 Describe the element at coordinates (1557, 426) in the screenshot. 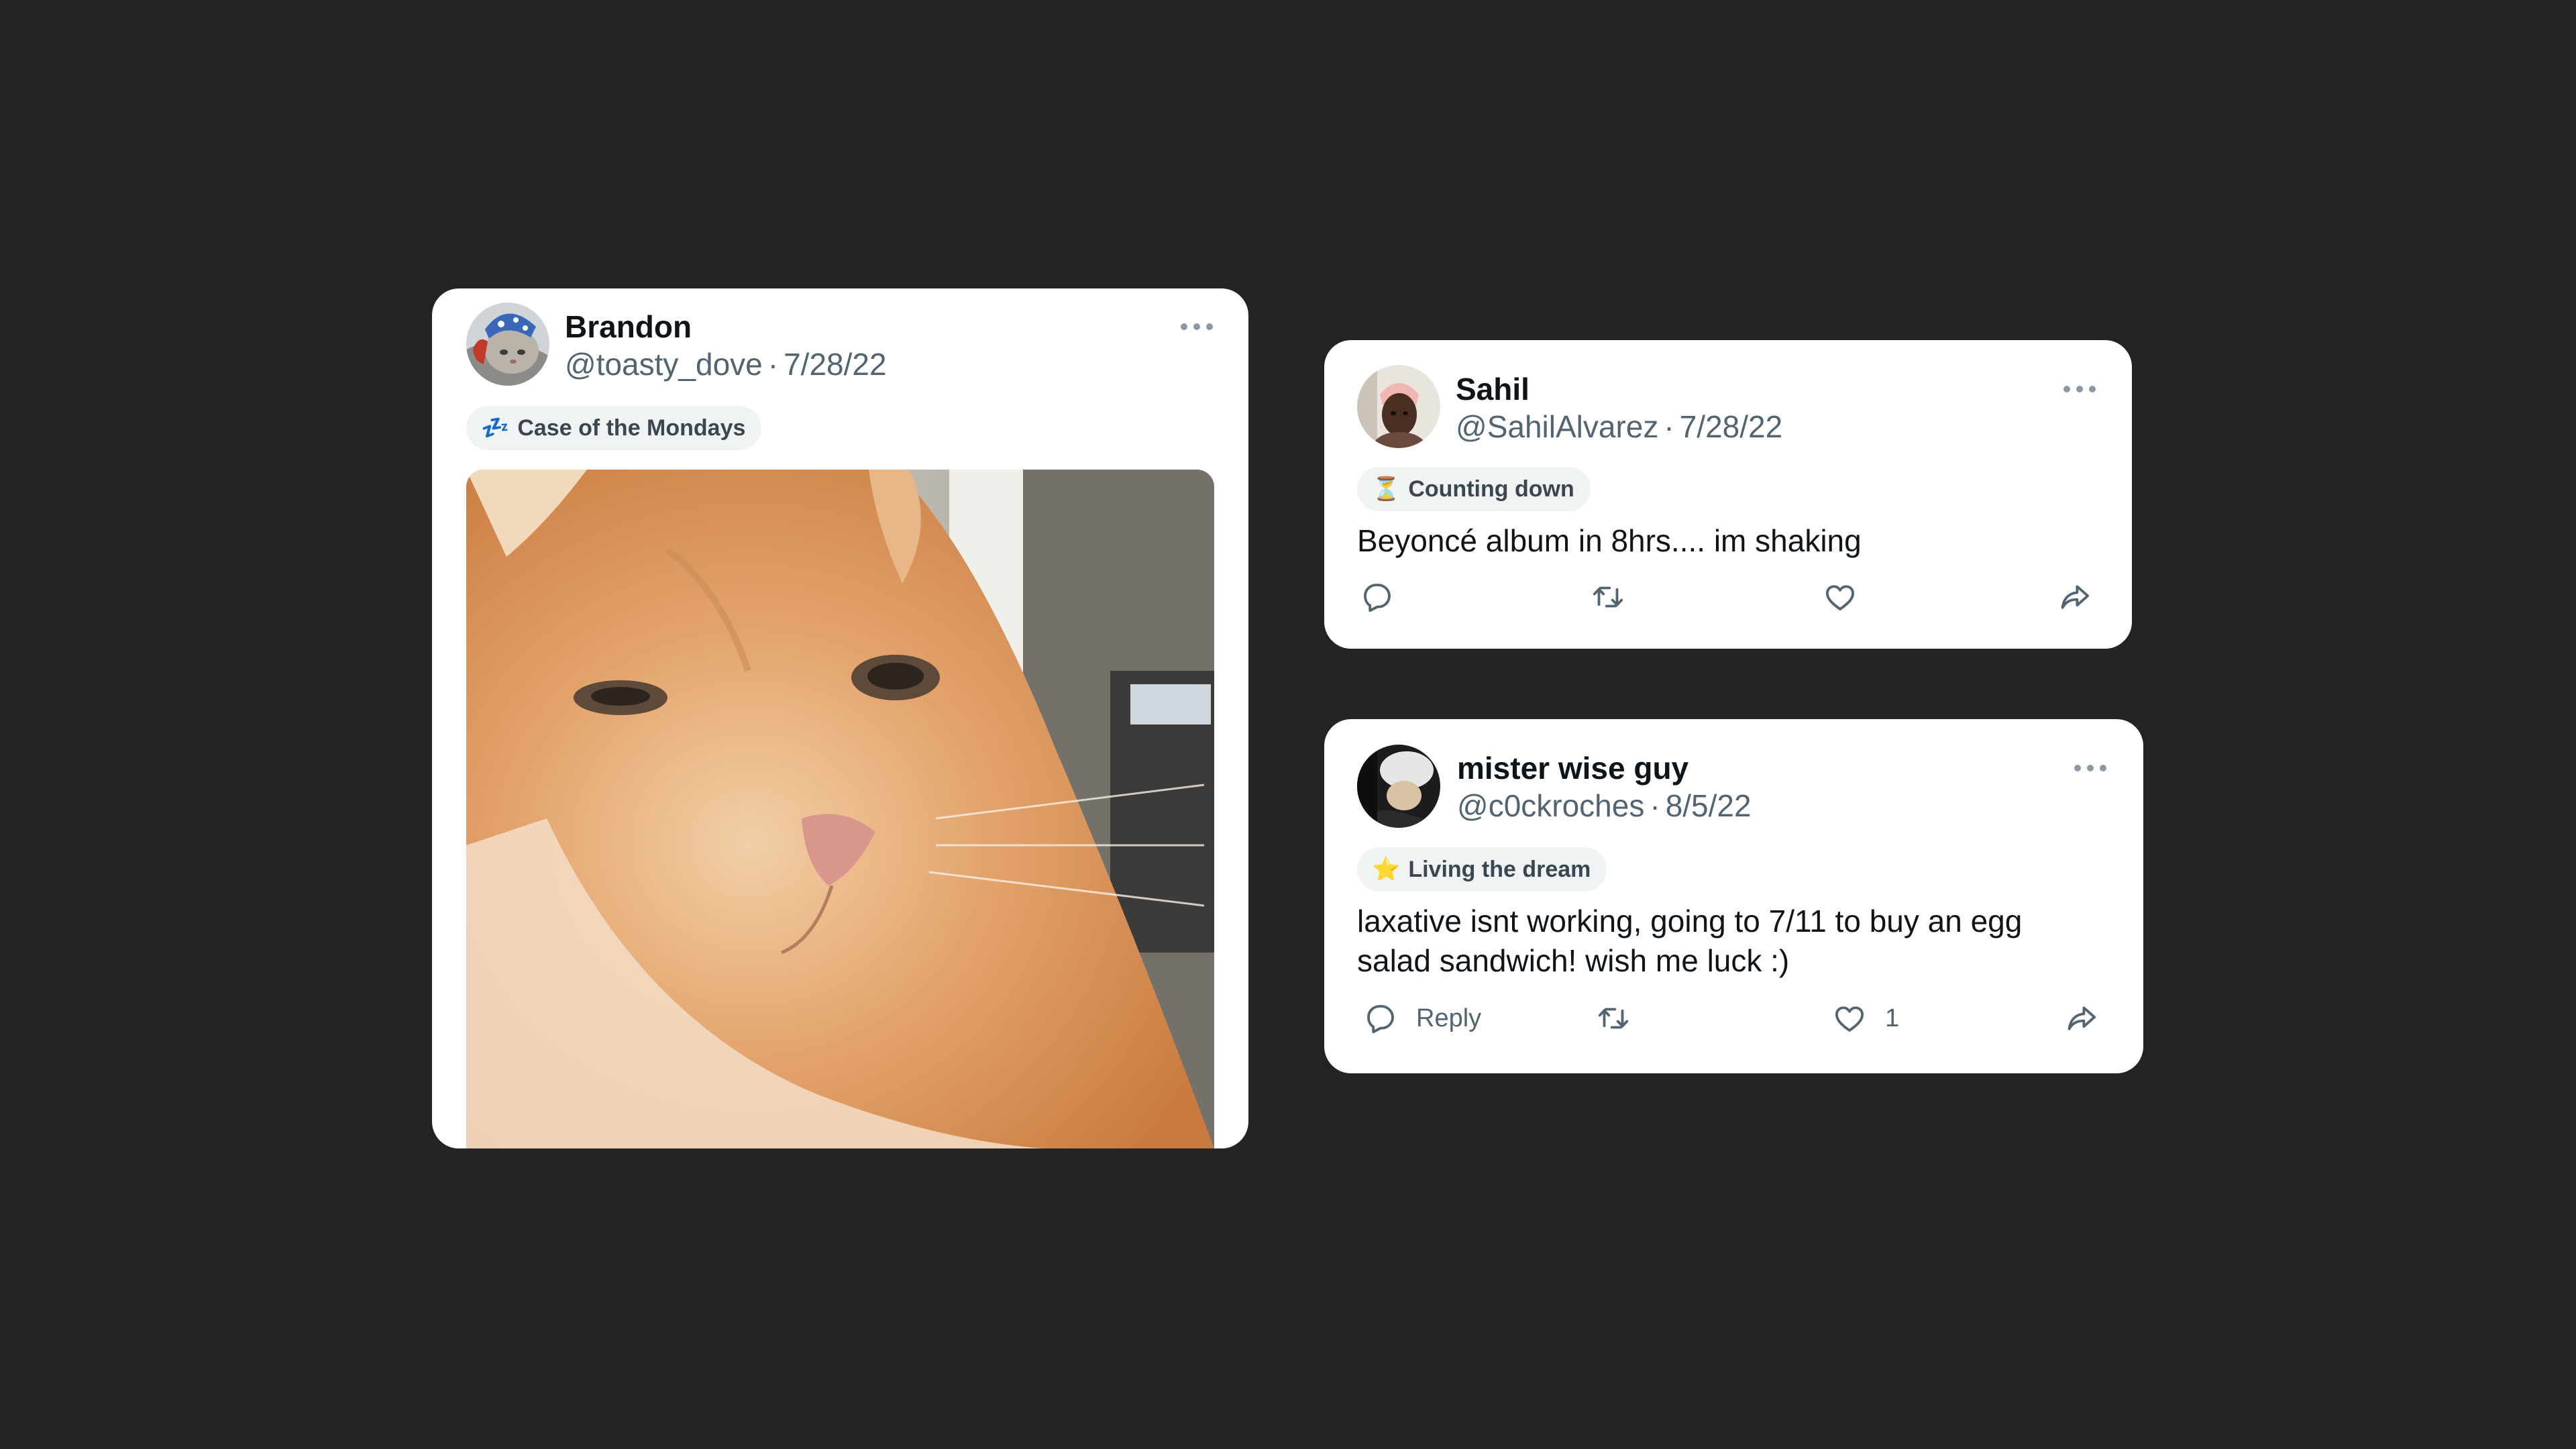

I see `author-handle: @SahilAlvarez` at that location.